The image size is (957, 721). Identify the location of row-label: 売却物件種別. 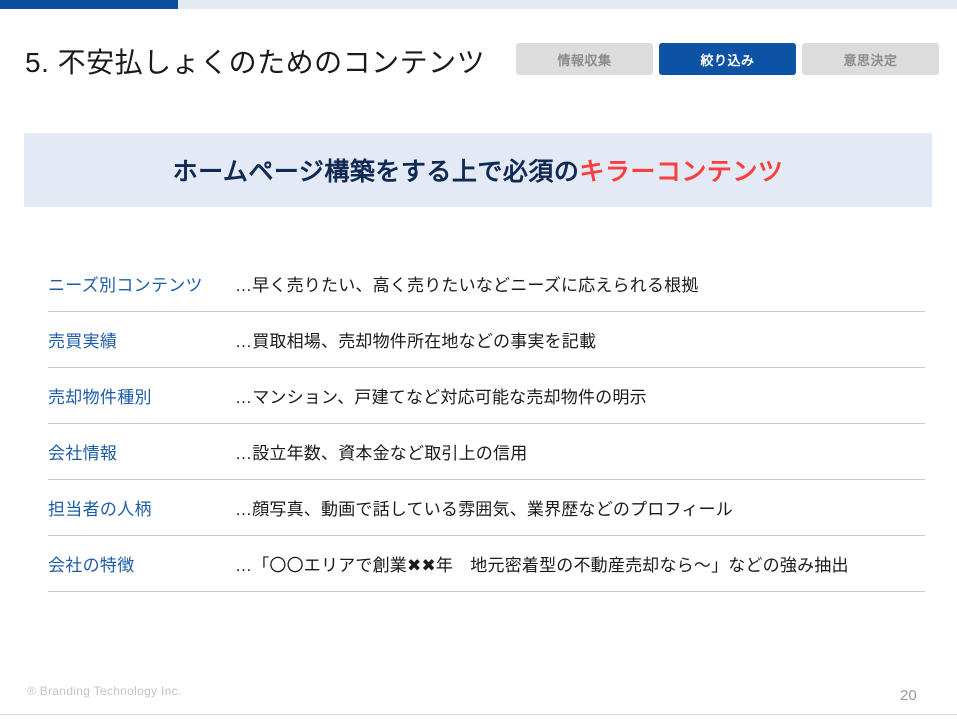
(100, 397).